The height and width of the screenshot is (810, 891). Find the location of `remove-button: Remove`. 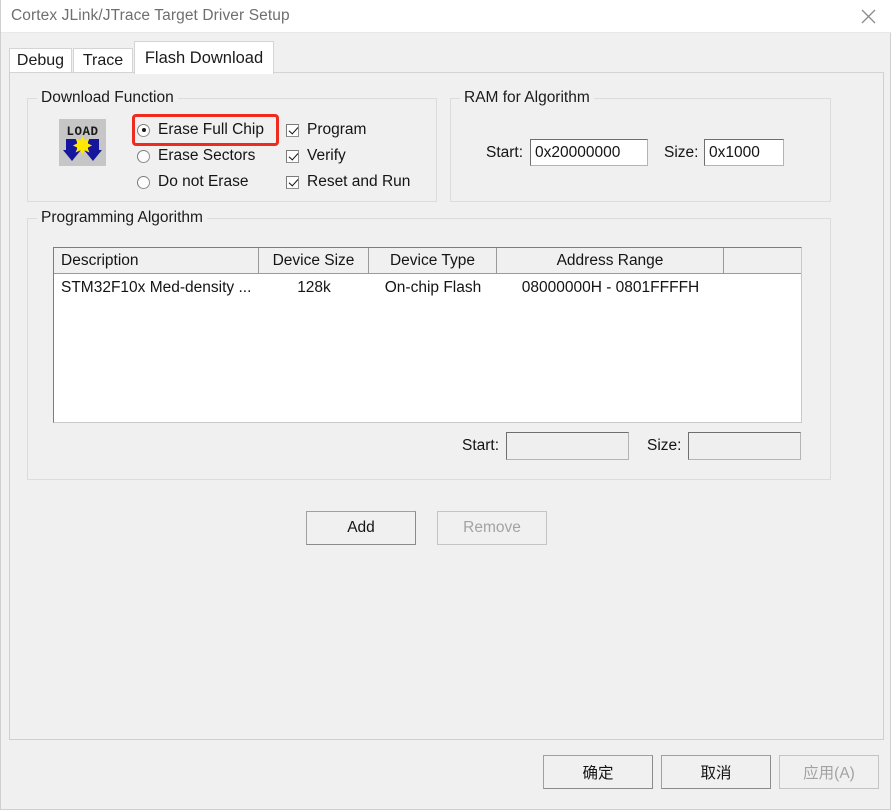

remove-button: Remove is located at coordinates (492, 528).